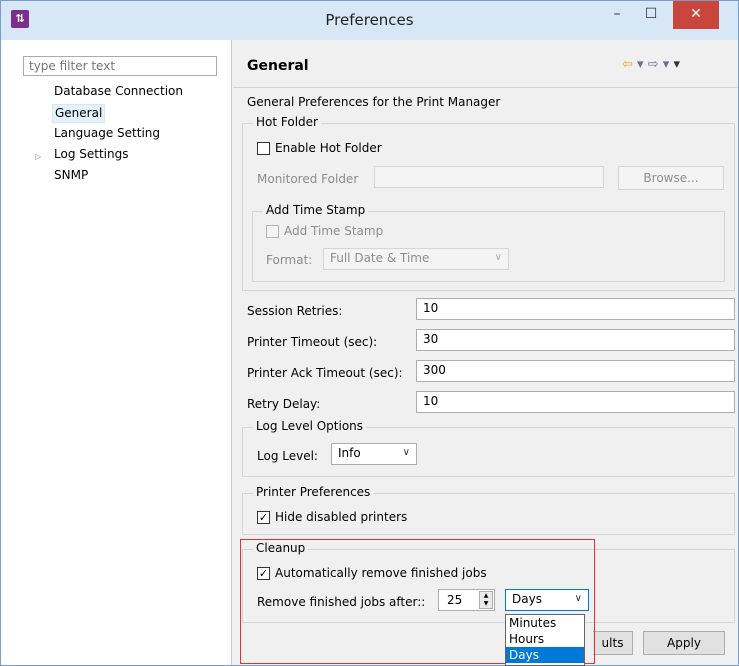 The image size is (739, 666). What do you see at coordinates (287, 456) in the screenshot?
I see `log-level-label: Log Level:` at bounding box center [287, 456].